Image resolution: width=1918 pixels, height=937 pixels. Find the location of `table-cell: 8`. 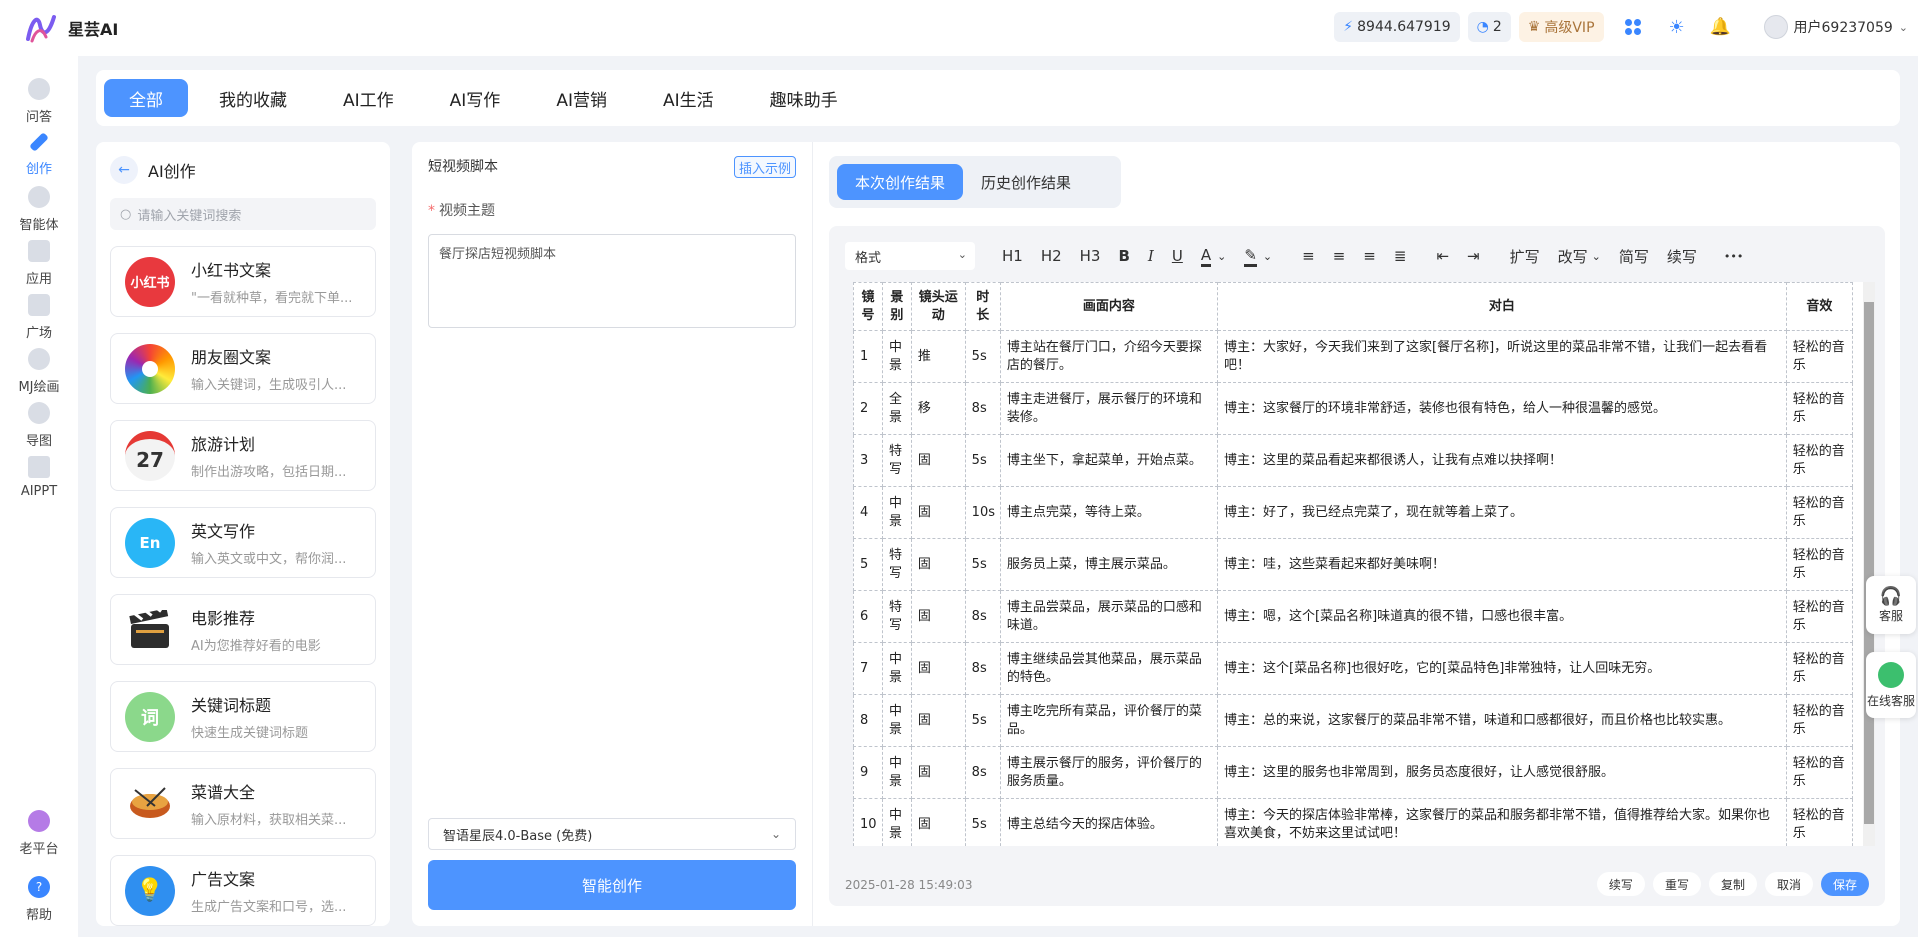

table-cell: 8 is located at coordinates (868, 720).